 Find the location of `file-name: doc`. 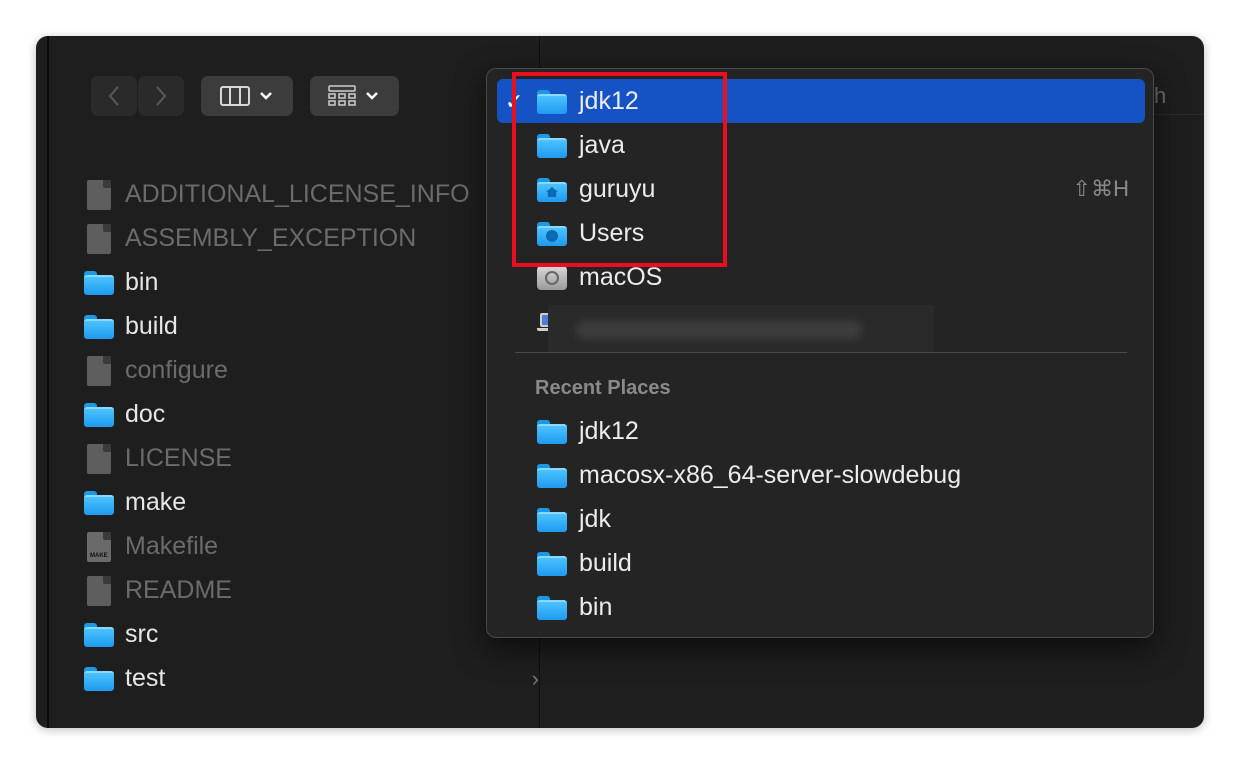

file-name: doc is located at coordinates (145, 413).